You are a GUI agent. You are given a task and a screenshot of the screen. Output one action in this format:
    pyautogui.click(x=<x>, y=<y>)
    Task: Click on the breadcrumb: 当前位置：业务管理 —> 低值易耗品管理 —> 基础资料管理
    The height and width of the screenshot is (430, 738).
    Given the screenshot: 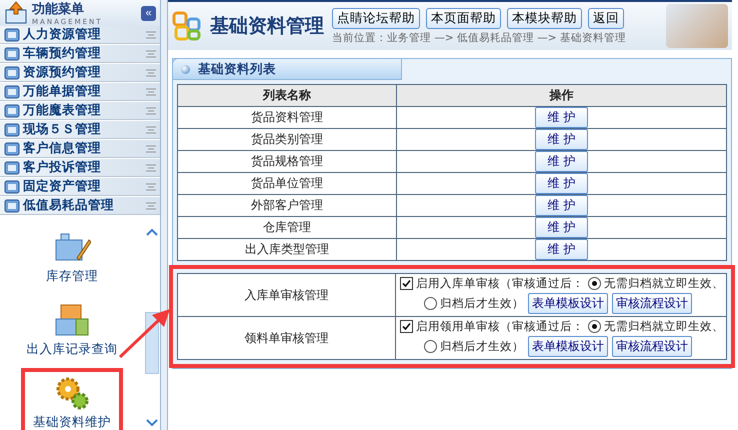 What is the action you would take?
    pyautogui.click(x=479, y=37)
    